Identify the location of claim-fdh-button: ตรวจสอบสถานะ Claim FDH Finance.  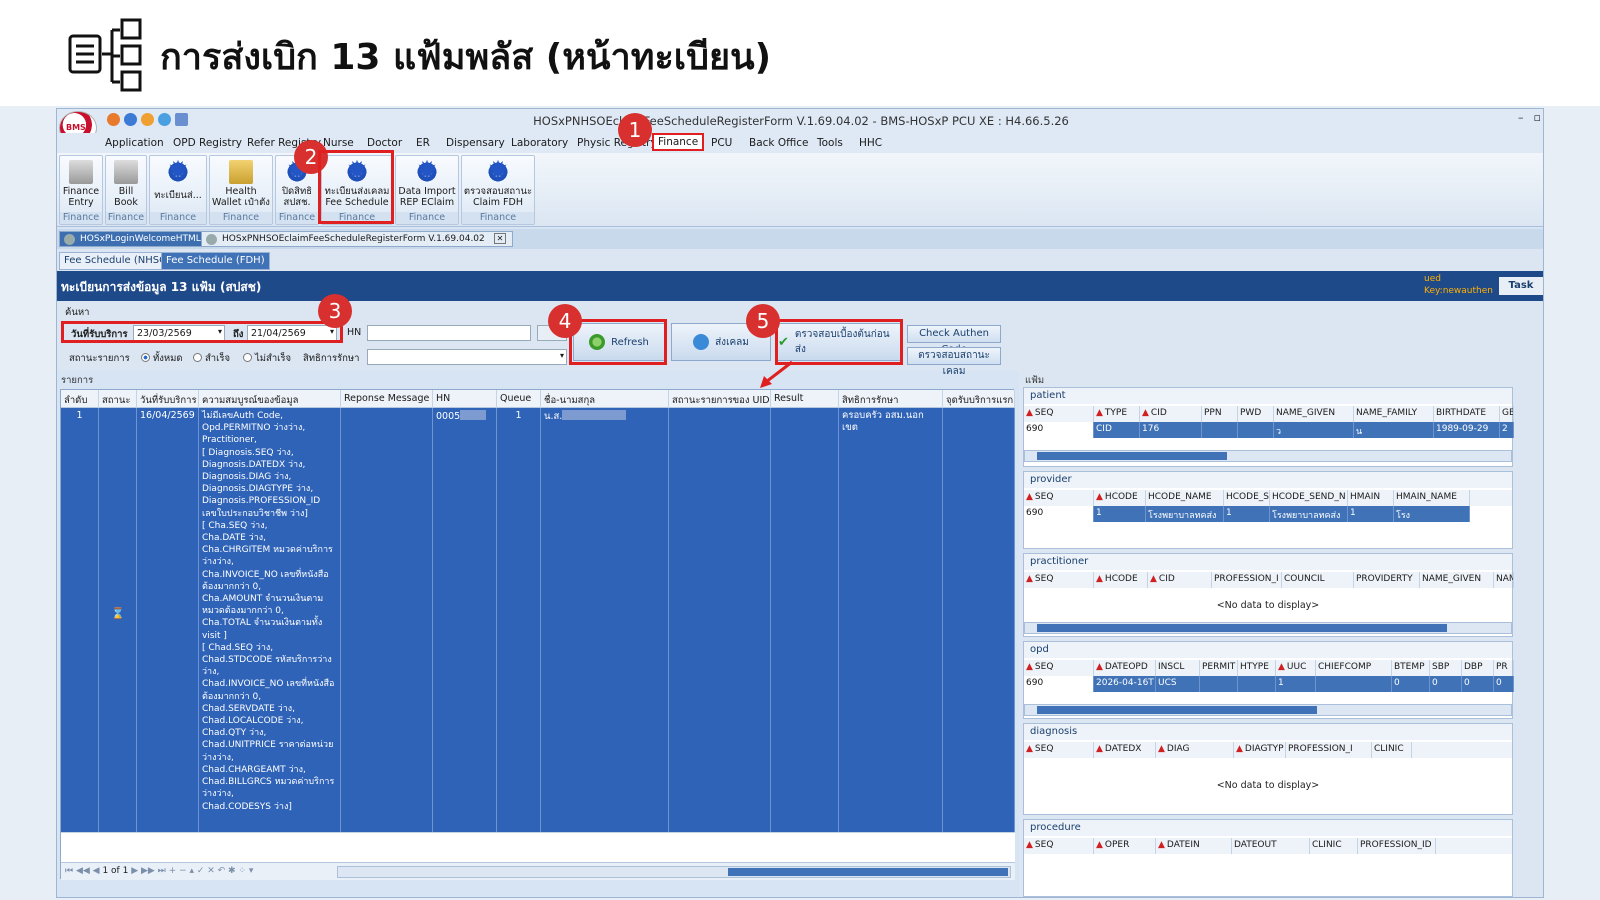
(498, 190).